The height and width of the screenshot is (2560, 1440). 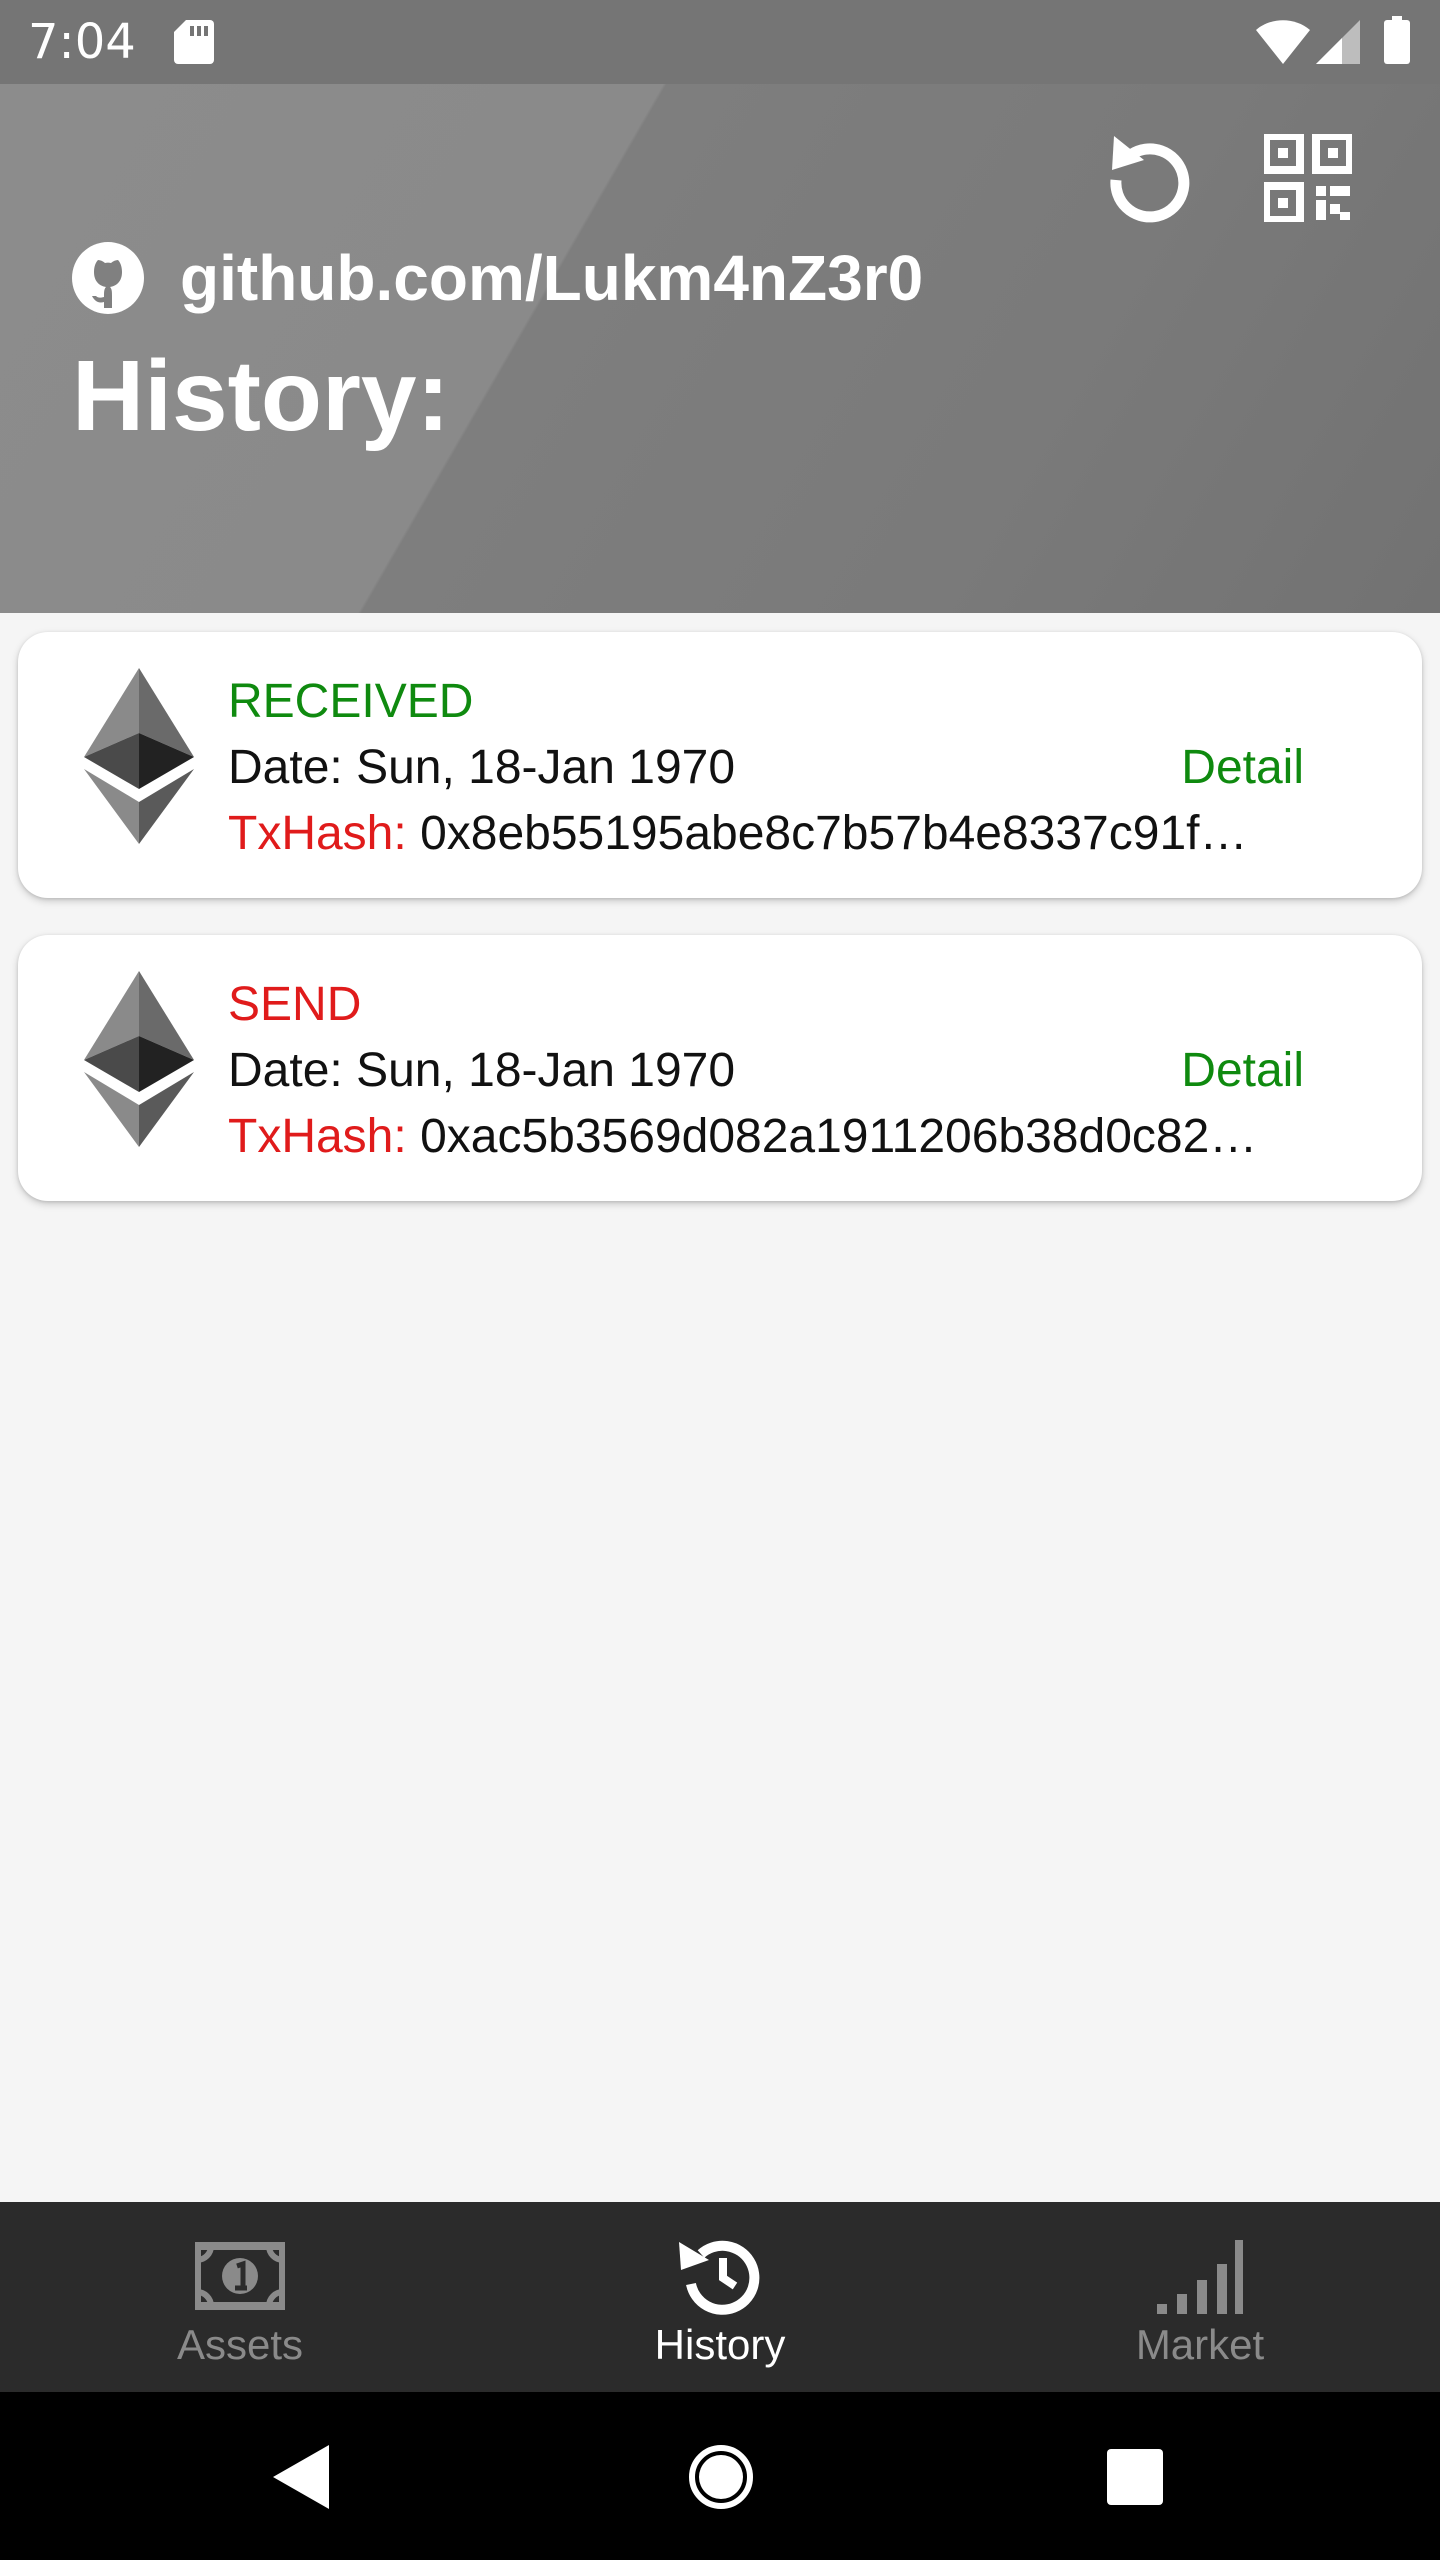 I want to click on recents-button, so click(x=1135, y=2477).